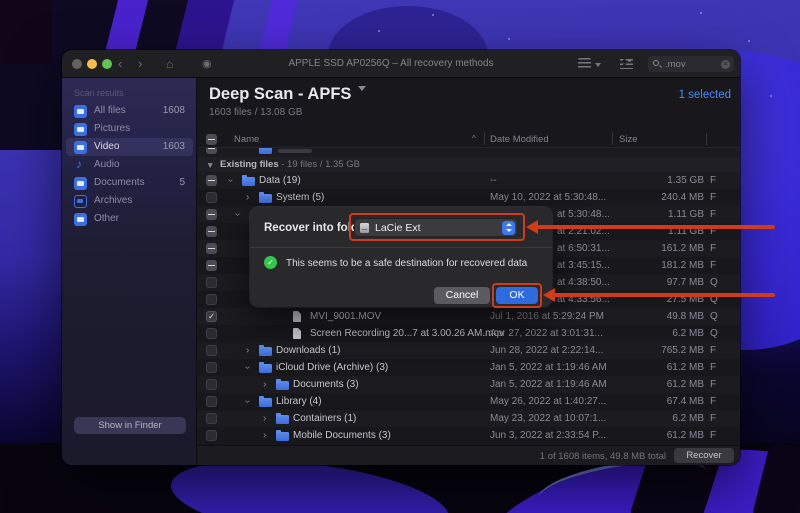 Image resolution: width=800 pixels, height=513 pixels. What do you see at coordinates (517, 295) in the screenshot?
I see `annotation-box-ok-button` at bounding box center [517, 295].